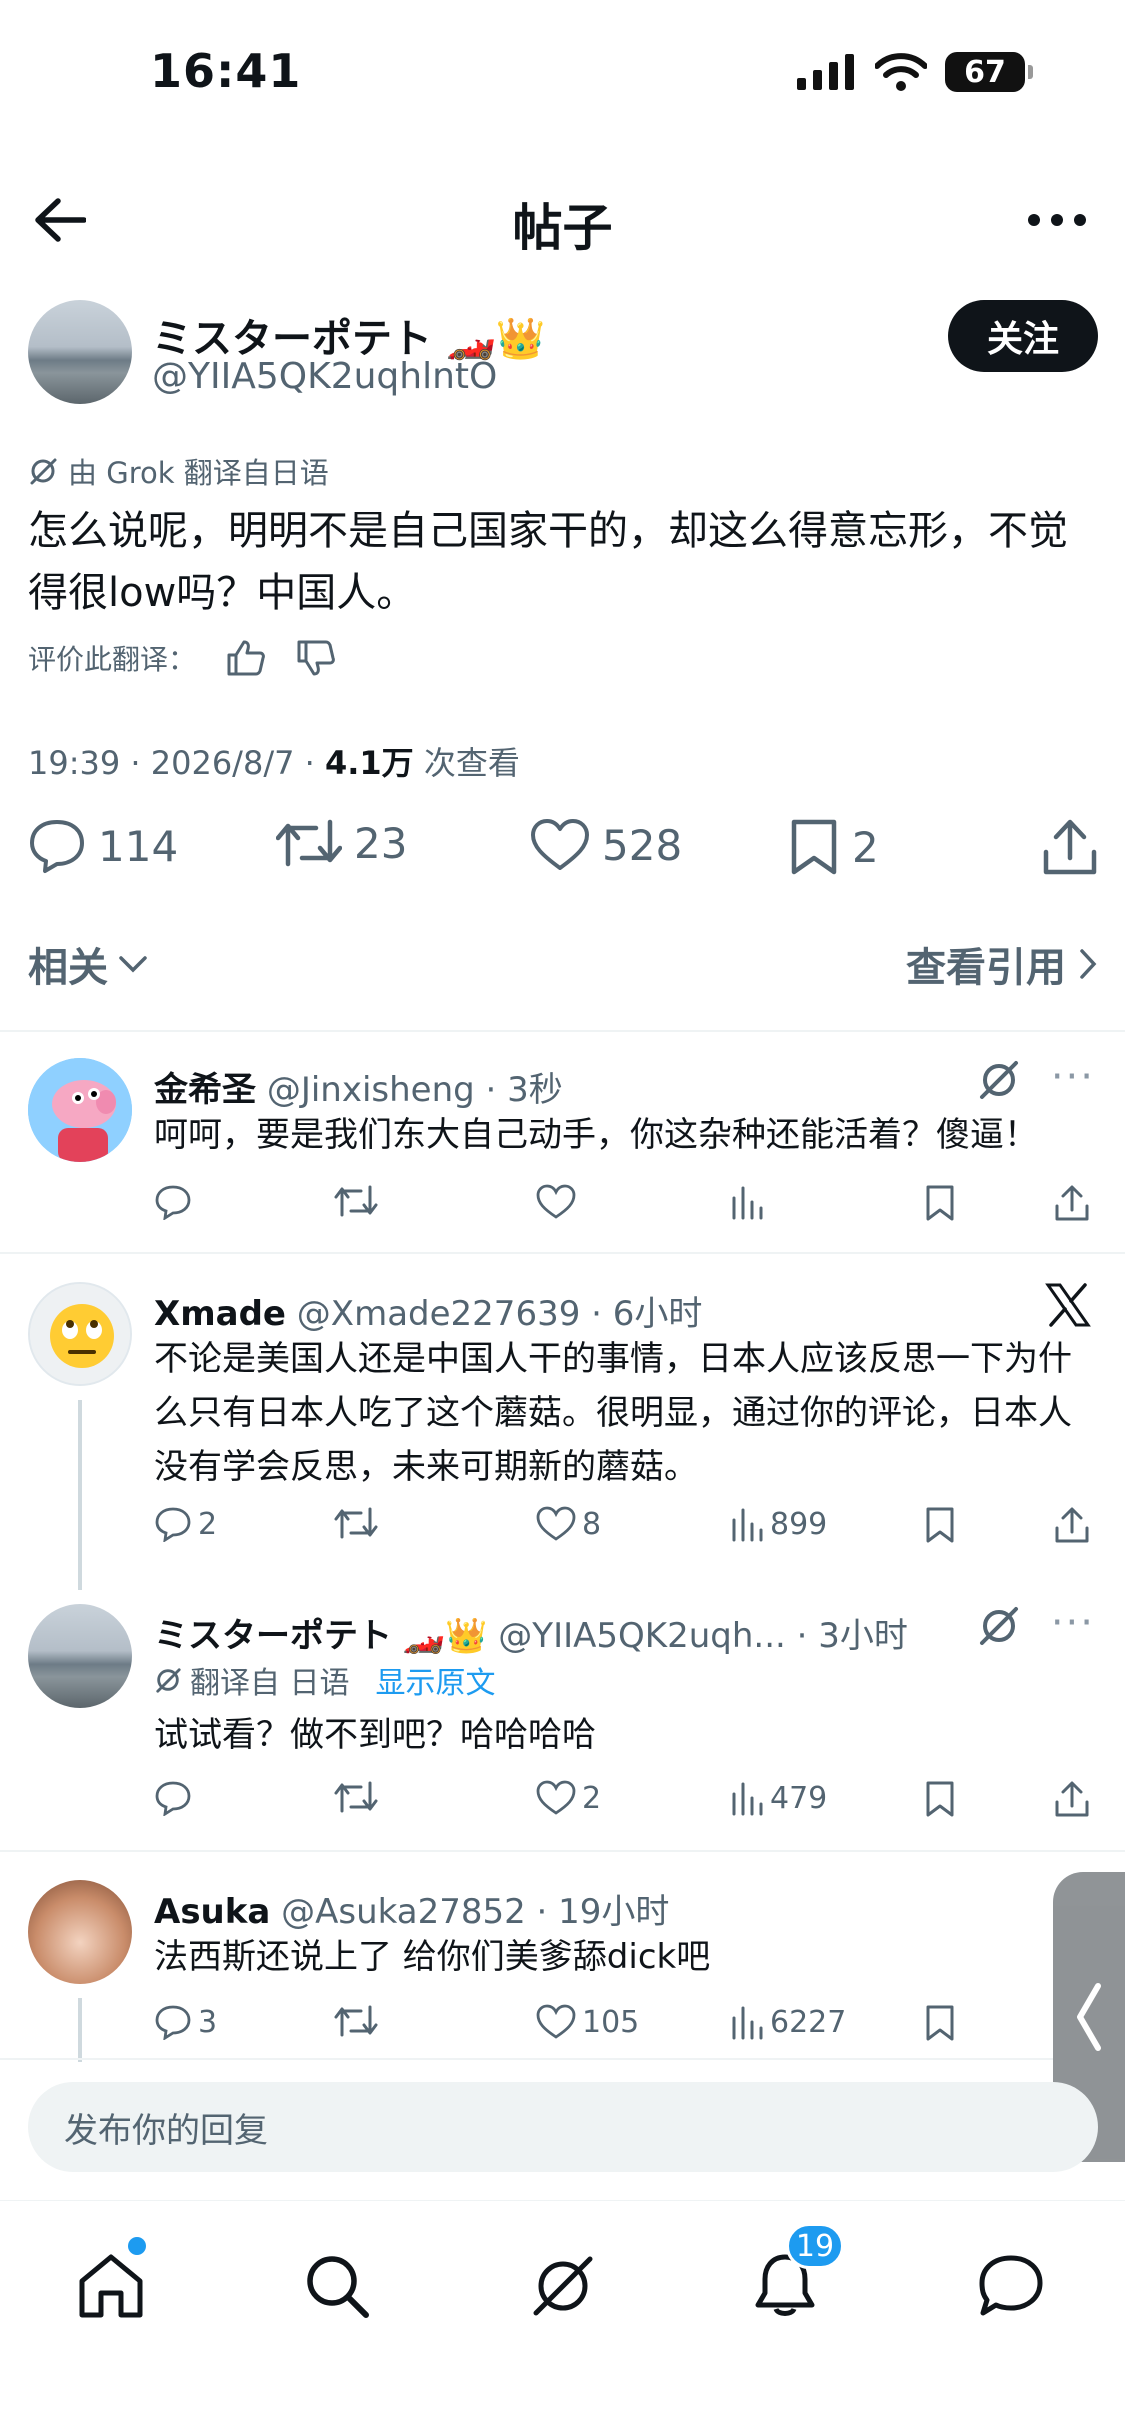 This screenshot has width=1125, height=2436. I want to click on like-action: 2, so click(568, 1798).